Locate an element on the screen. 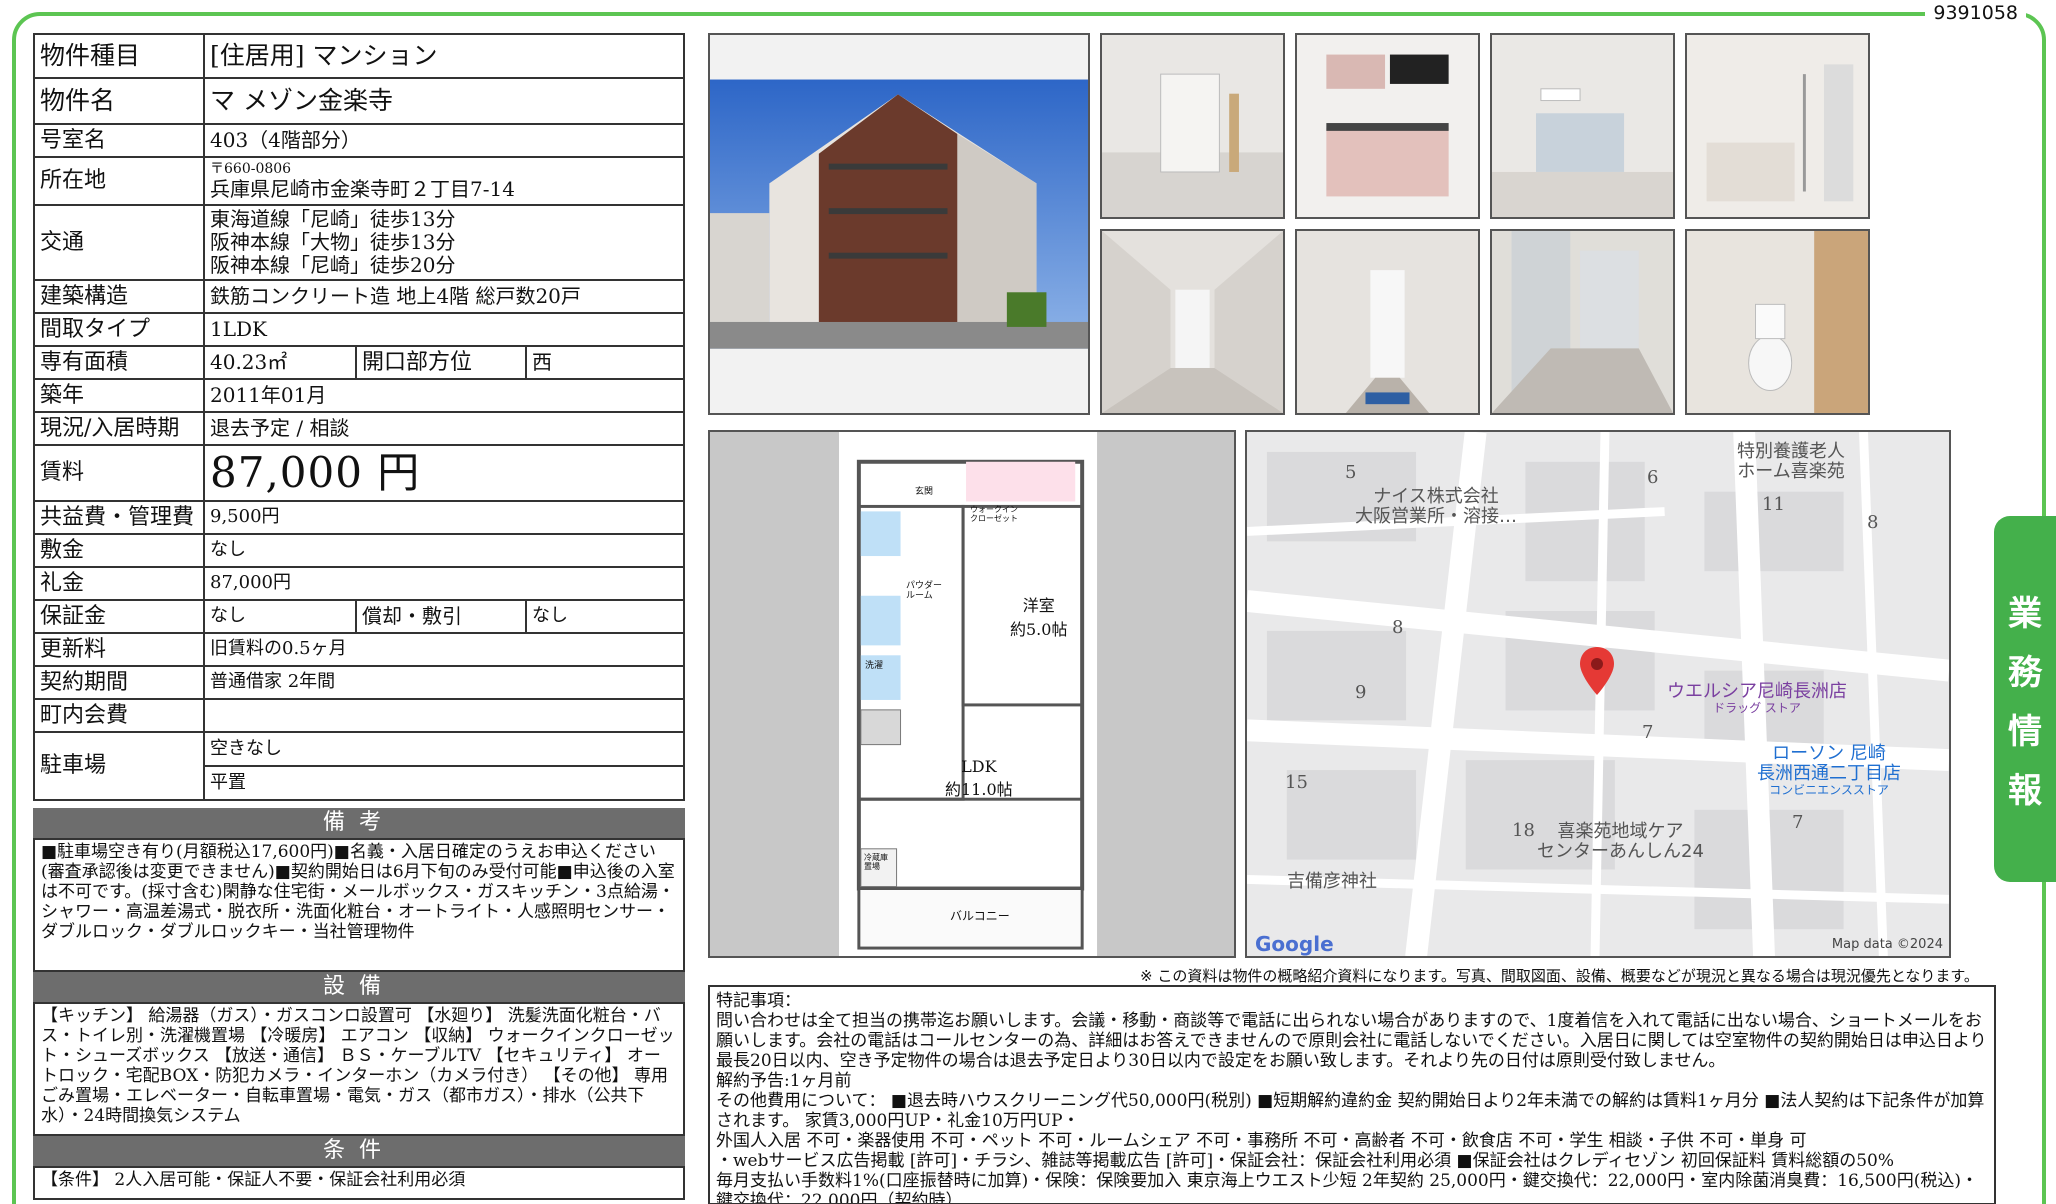 The width and height of the screenshot is (2056, 1204). biko-header: 備考 is located at coordinates (359, 823).